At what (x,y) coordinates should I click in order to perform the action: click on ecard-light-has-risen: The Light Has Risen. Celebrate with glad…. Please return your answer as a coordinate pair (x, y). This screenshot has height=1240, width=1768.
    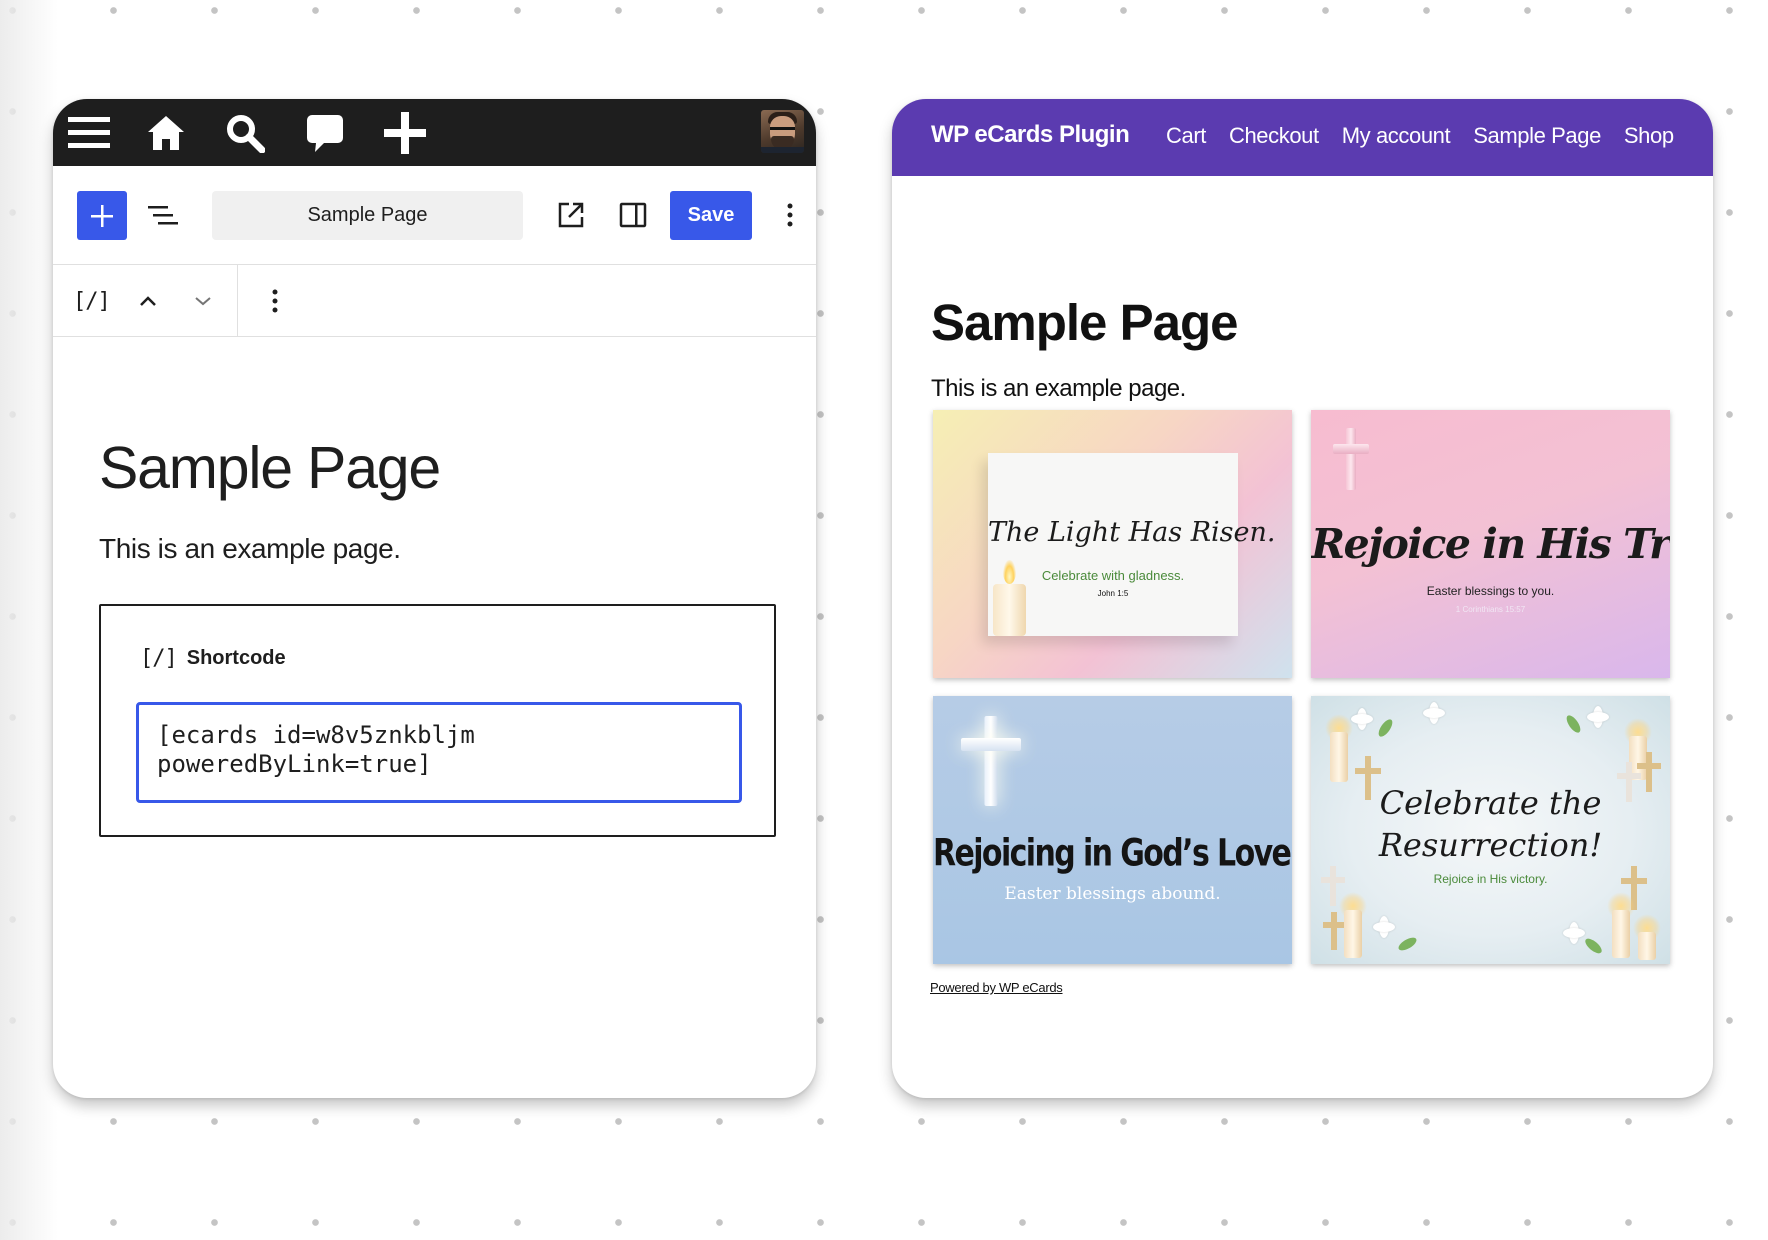
    Looking at the image, I should click on (1112, 544).